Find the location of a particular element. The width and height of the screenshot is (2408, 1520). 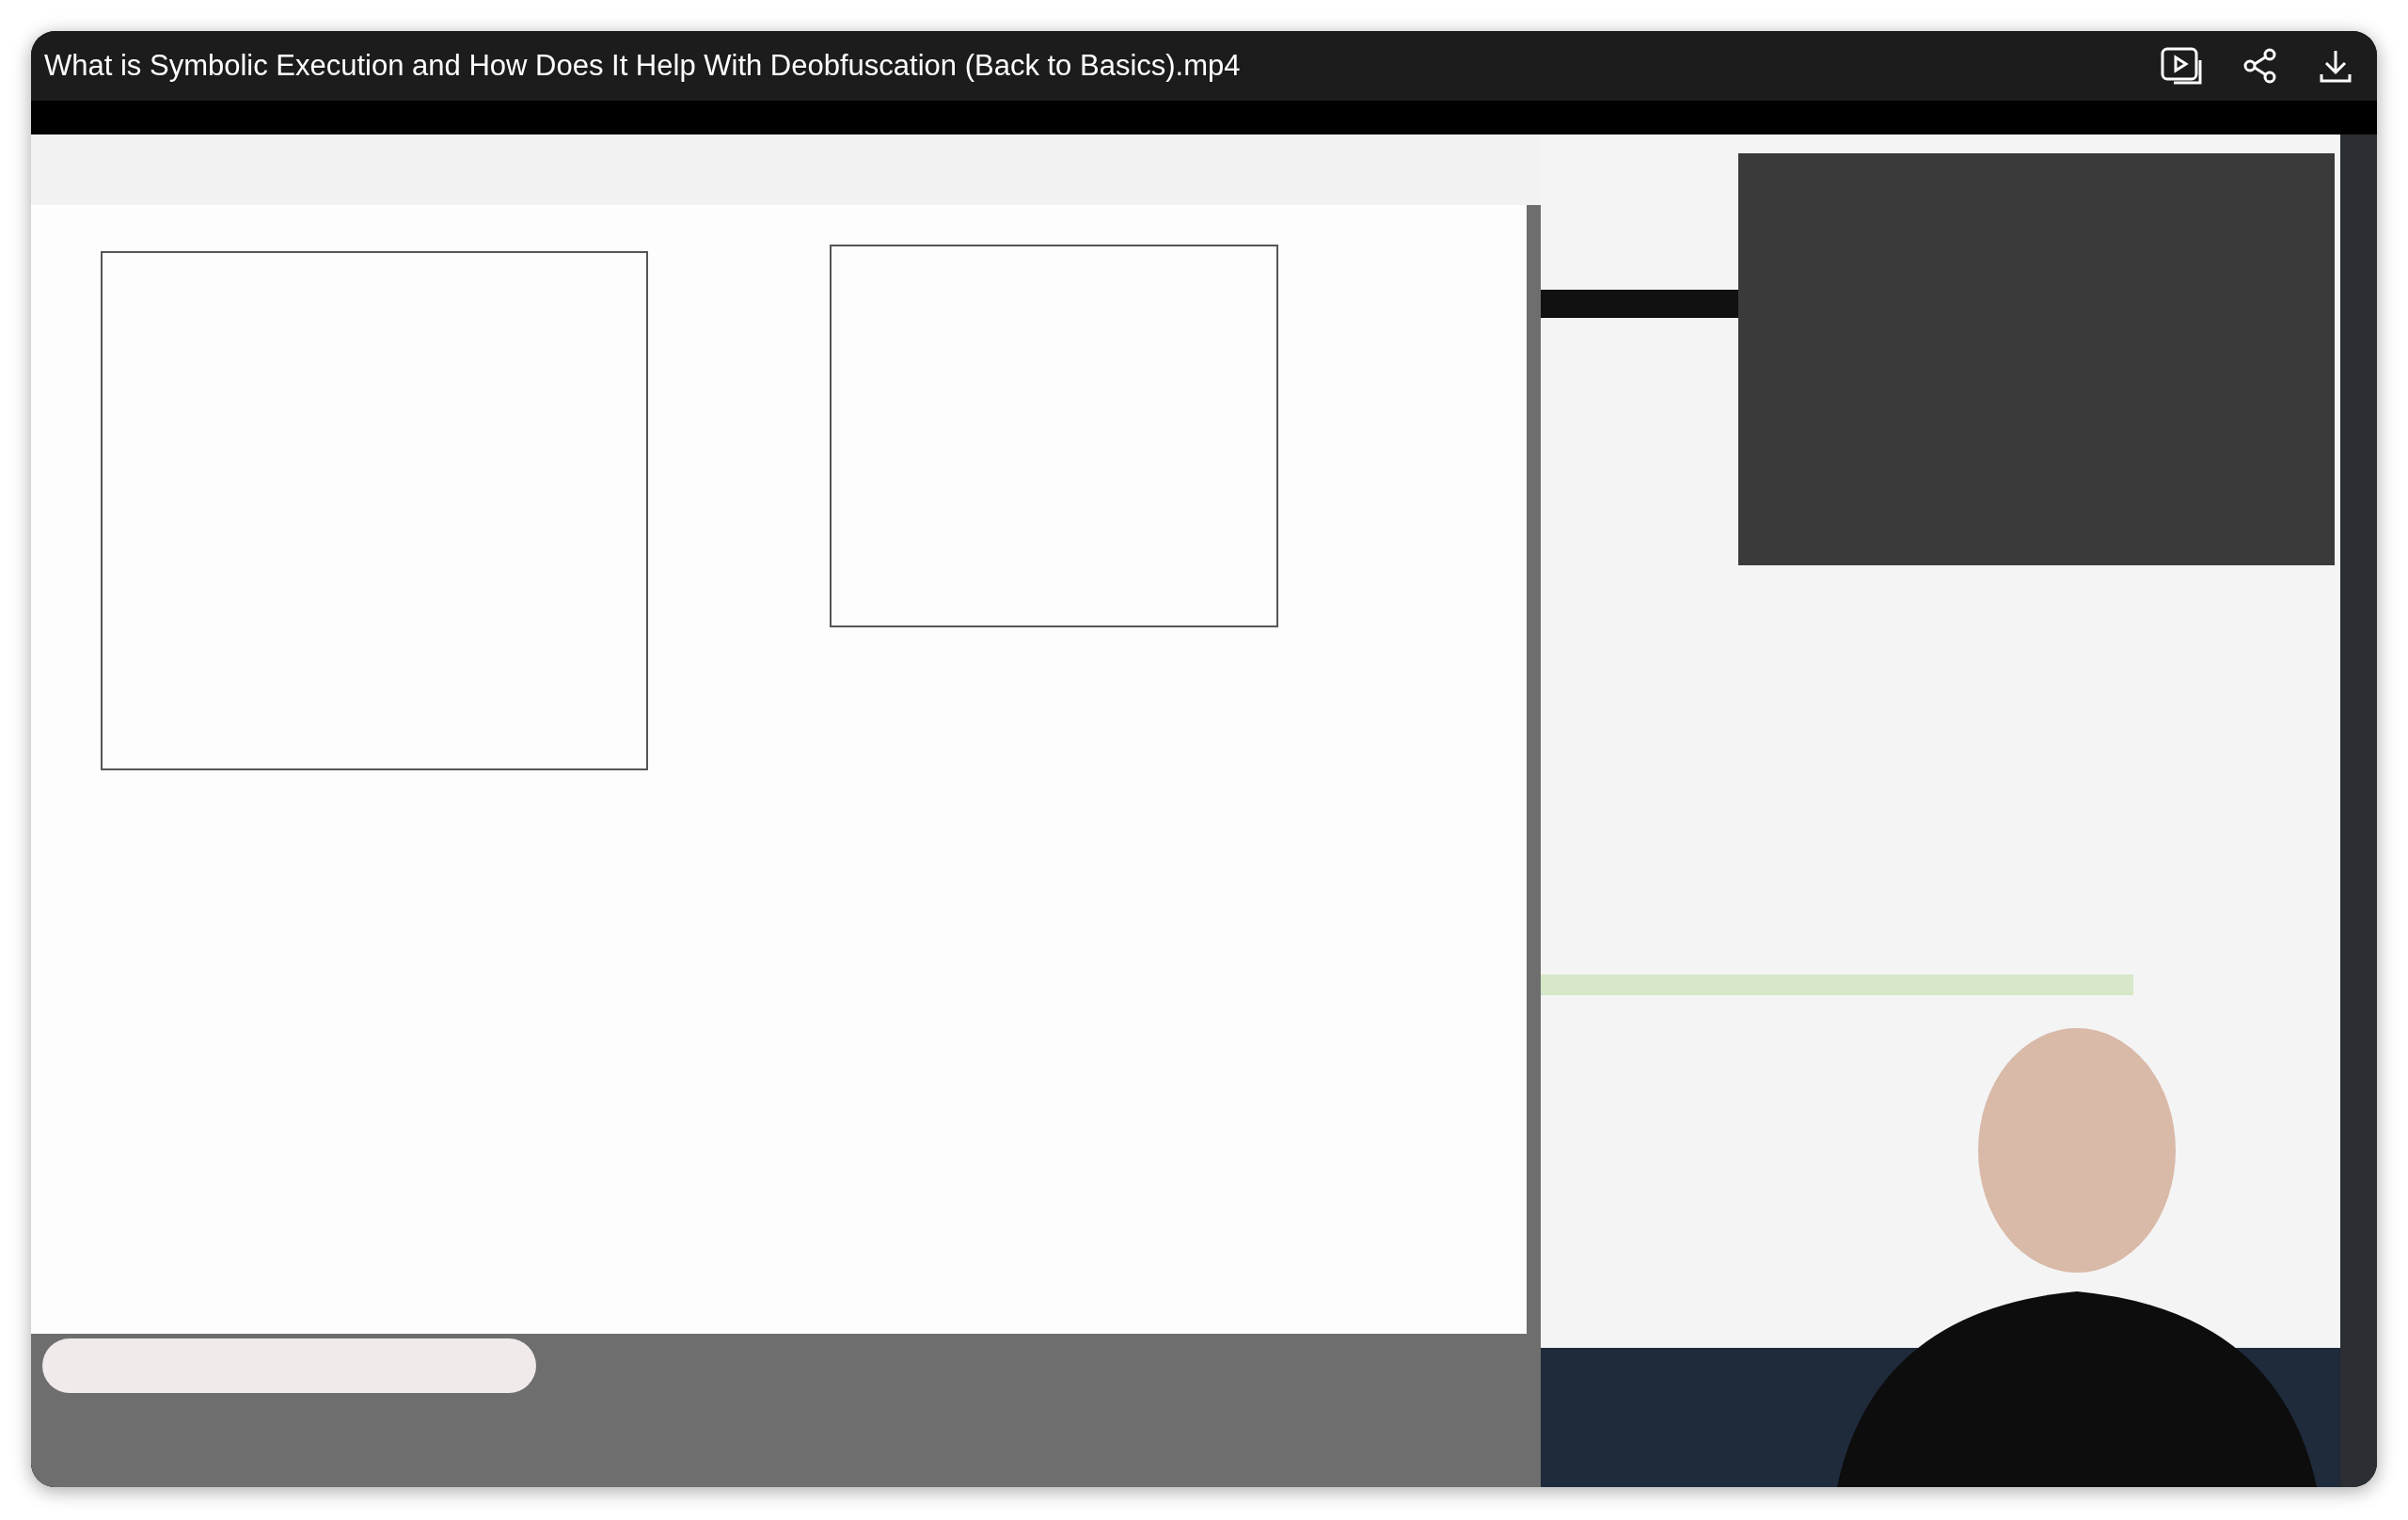

download-icon is located at coordinates (2336, 66).